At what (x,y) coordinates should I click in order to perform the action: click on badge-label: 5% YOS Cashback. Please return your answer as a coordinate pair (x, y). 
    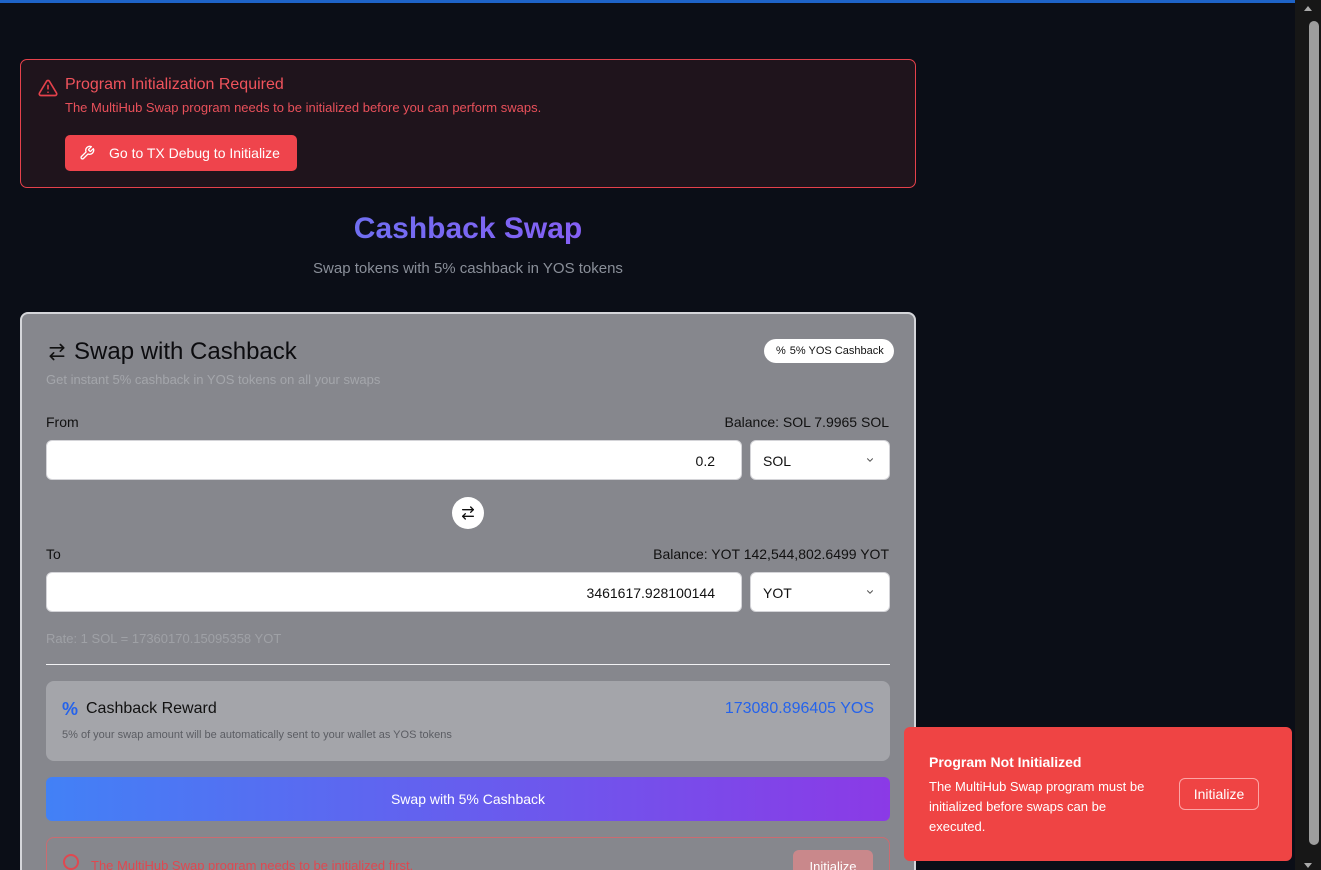
    Looking at the image, I should click on (836, 351).